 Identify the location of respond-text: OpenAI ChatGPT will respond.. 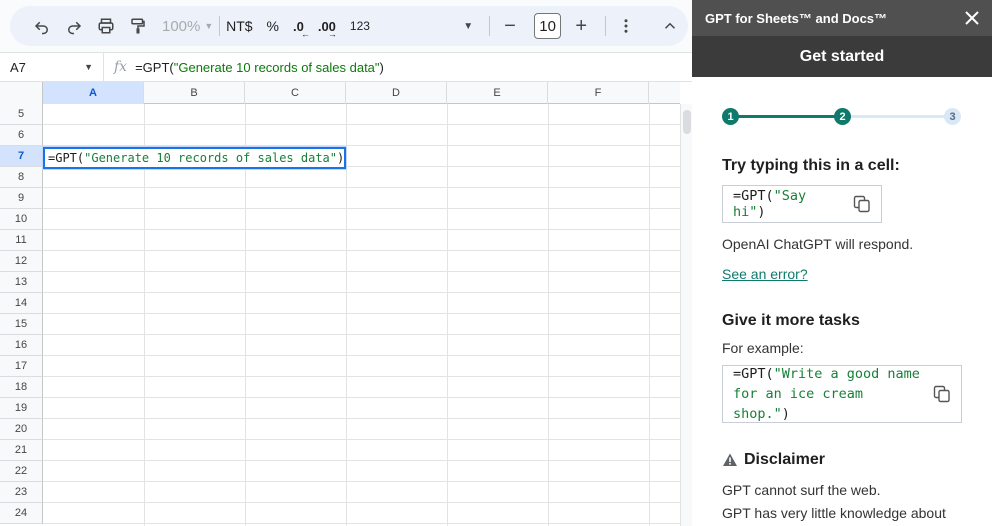
(818, 244).